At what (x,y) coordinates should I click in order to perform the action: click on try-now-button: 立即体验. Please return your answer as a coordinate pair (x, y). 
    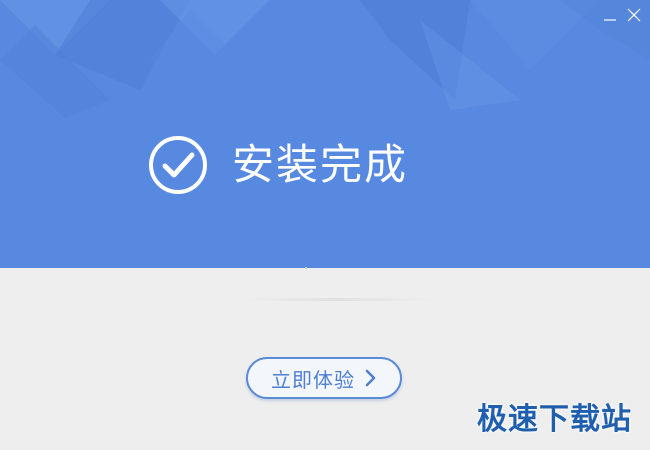
    Looking at the image, I should click on (324, 378).